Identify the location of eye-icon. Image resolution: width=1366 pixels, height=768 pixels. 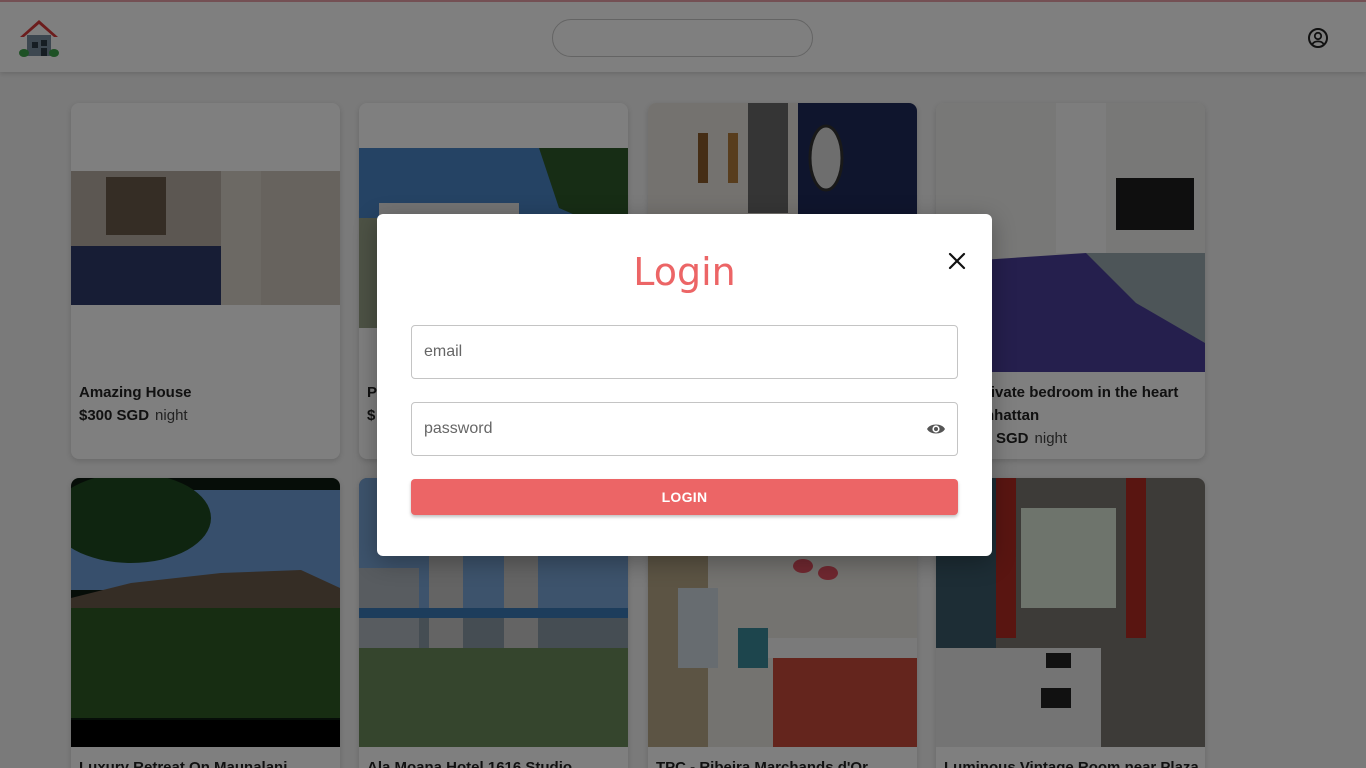
(936, 429).